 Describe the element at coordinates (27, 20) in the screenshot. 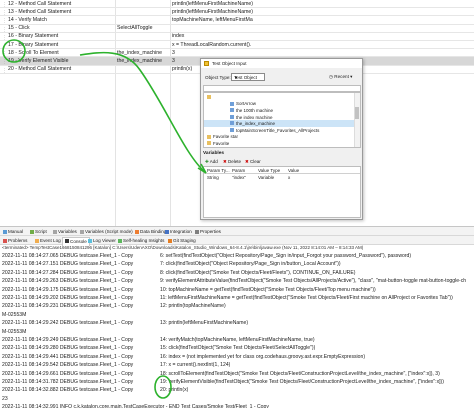

I see `step-name-cell: 14 - Verify Match` at that location.